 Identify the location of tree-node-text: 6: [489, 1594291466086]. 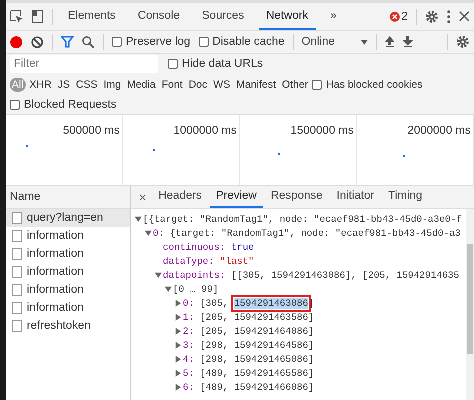
(248, 387).